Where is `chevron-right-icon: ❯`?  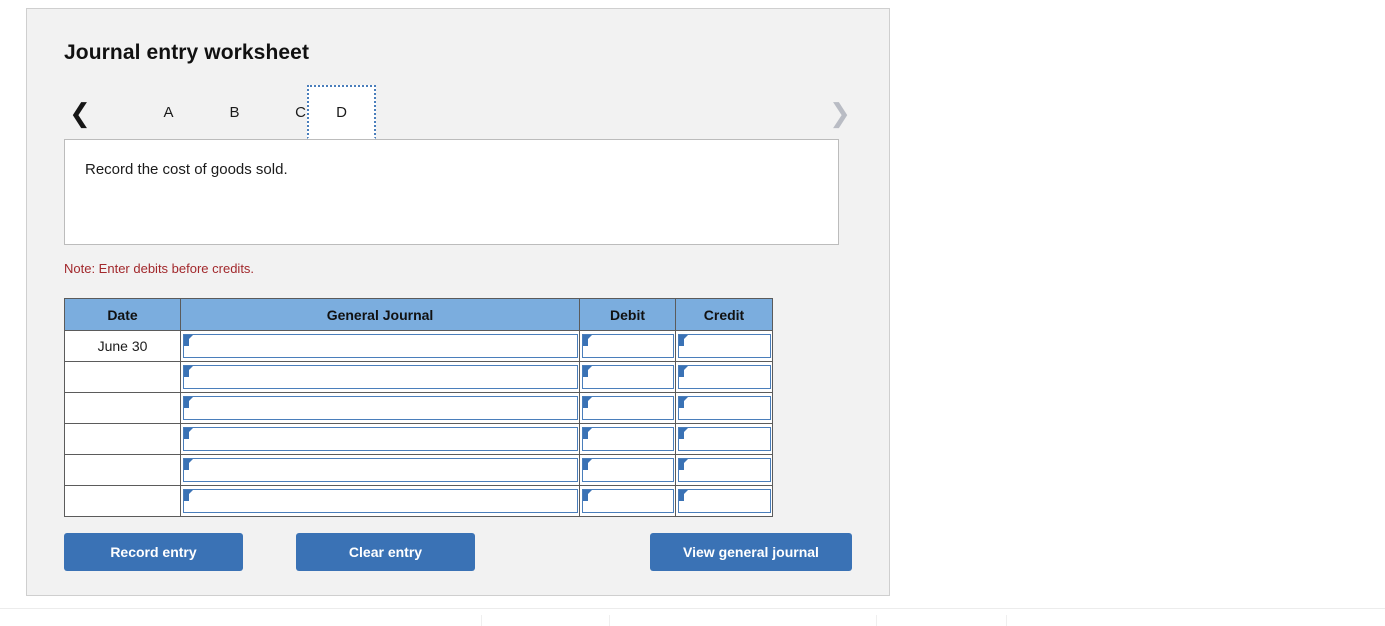
chevron-right-icon: ❯ is located at coordinates (840, 113).